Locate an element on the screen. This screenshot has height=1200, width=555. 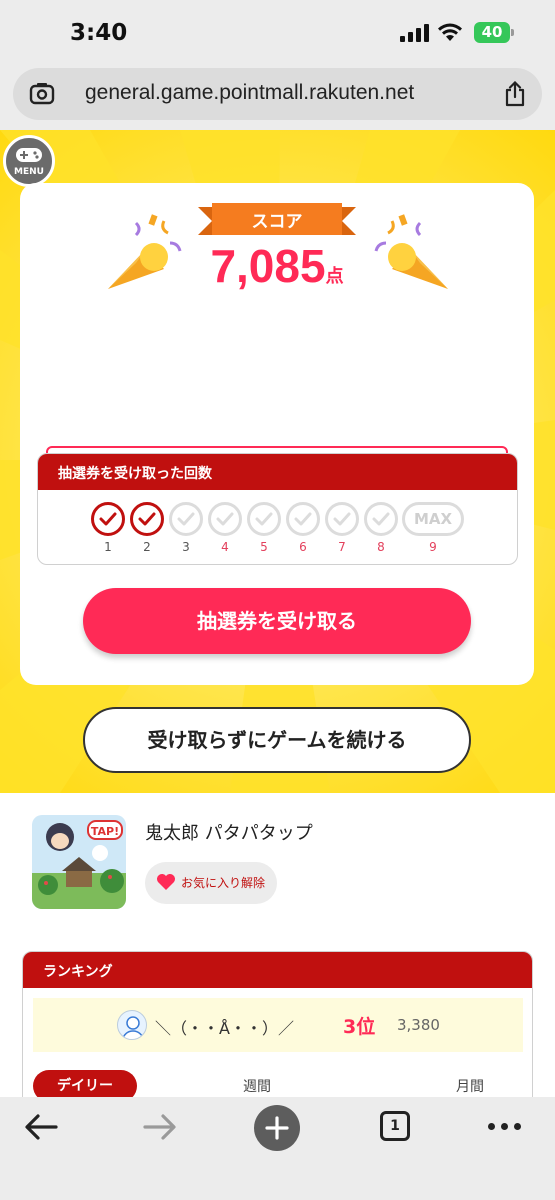
status-time: 3:40 is located at coordinates (99, 33).